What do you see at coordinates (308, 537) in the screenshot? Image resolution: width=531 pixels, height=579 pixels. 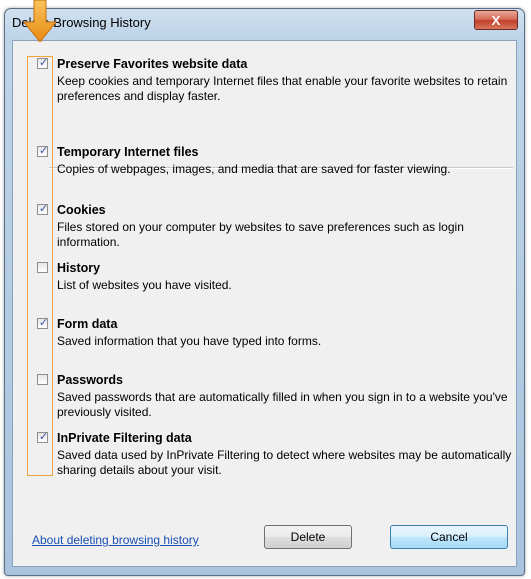 I see `delete-button: Delete` at bounding box center [308, 537].